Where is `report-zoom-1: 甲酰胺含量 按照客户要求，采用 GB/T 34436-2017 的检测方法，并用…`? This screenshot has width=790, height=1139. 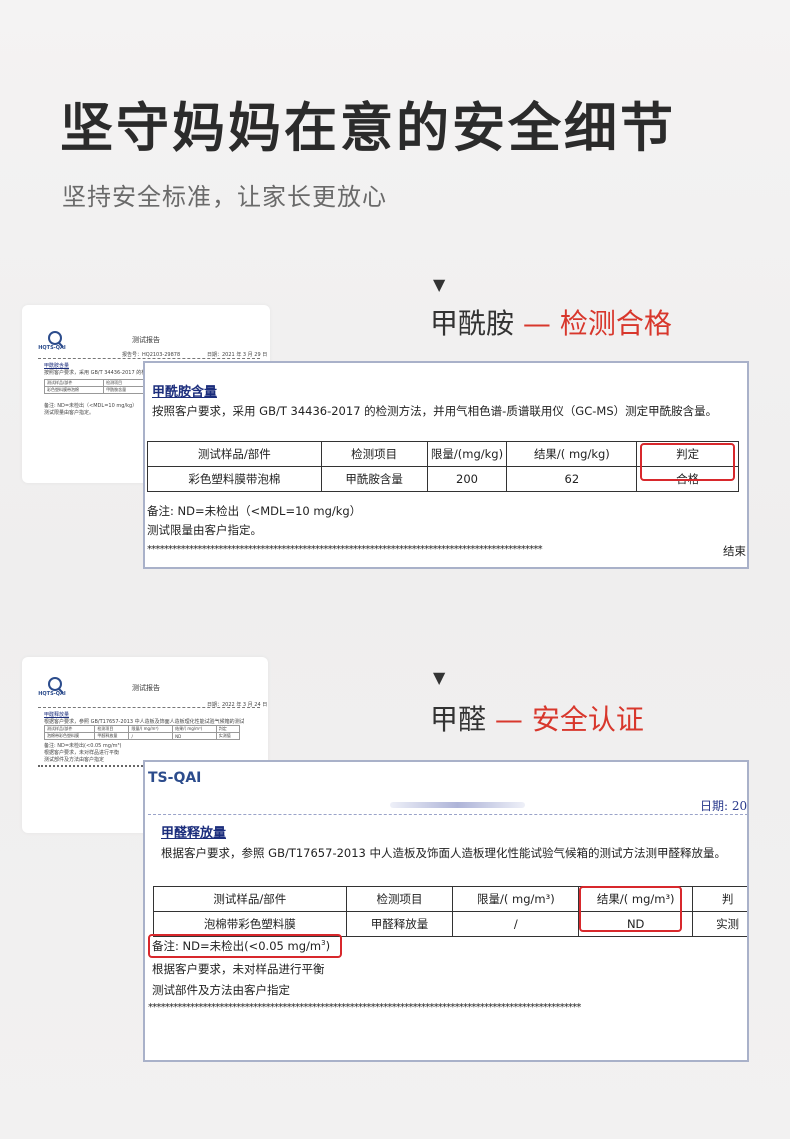 report-zoom-1: 甲酰胺含量 按照客户要求，采用 GB/T 34436-2017 的检测方法，并用… is located at coordinates (446, 465).